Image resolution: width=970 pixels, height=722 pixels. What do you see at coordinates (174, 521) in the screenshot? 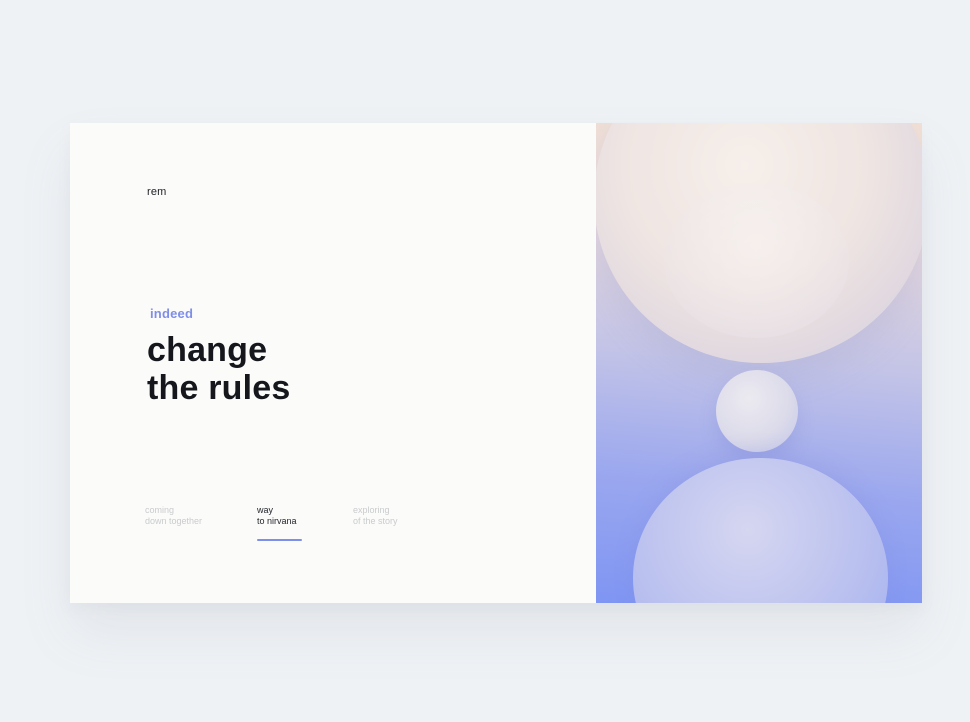
I see `nav-item-line-2: down together` at bounding box center [174, 521].